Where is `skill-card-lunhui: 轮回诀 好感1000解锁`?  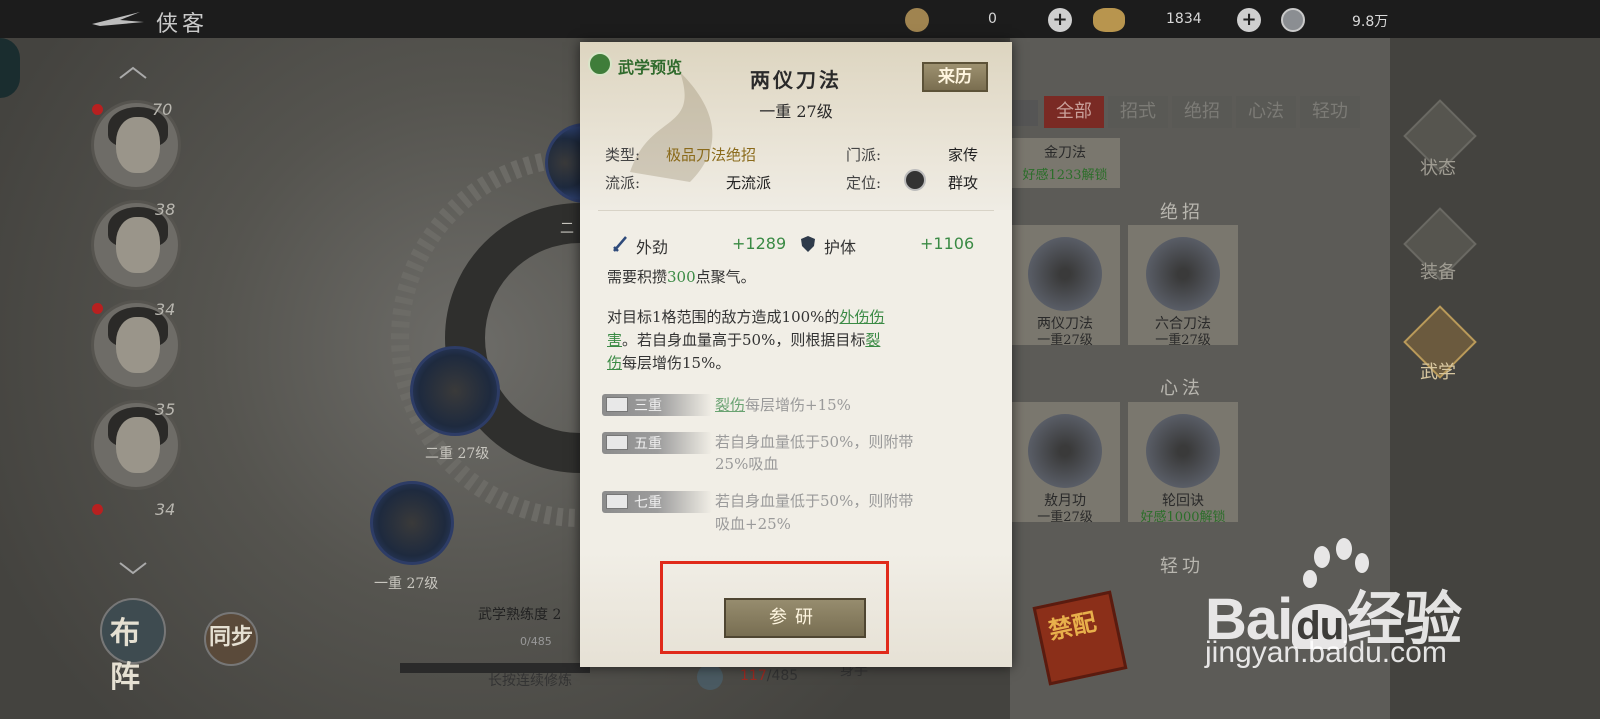 skill-card-lunhui: 轮回诀 好感1000解锁 is located at coordinates (1183, 463).